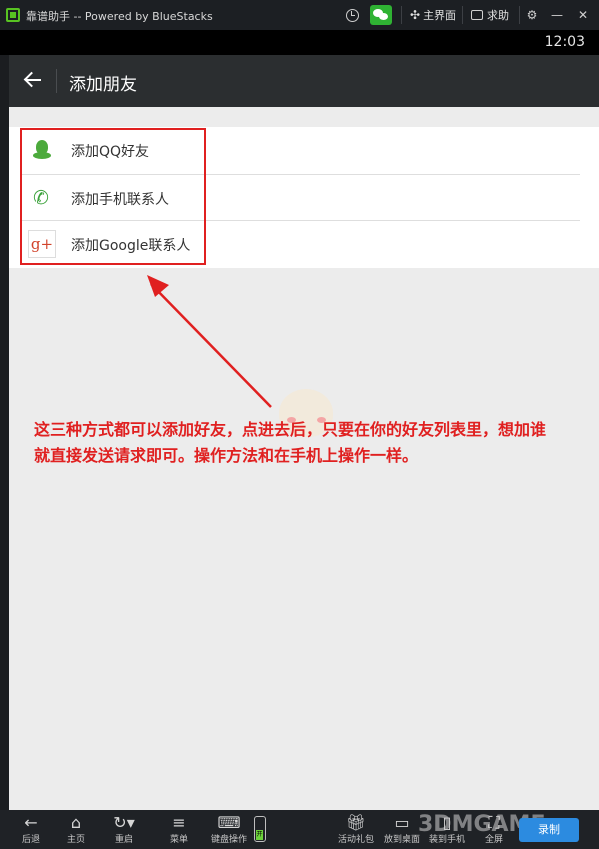  Describe the element at coordinates (356, 822) in the screenshot. I see `gift-icon: 🎁︎` at that location.